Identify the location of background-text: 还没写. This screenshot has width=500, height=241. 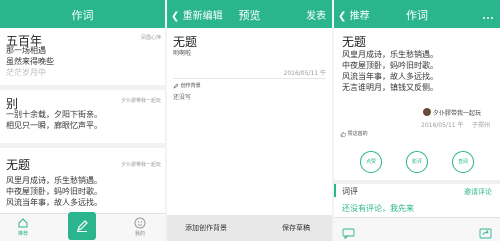
(182, 97).